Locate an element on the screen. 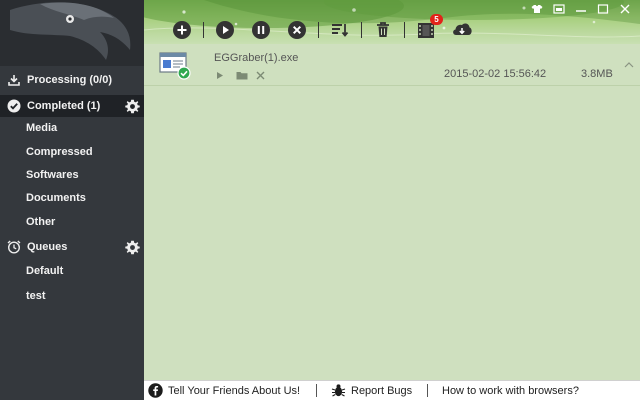 The height and width of the screenshot is (400, 640). delete-button is located at coordinates (383, 30).